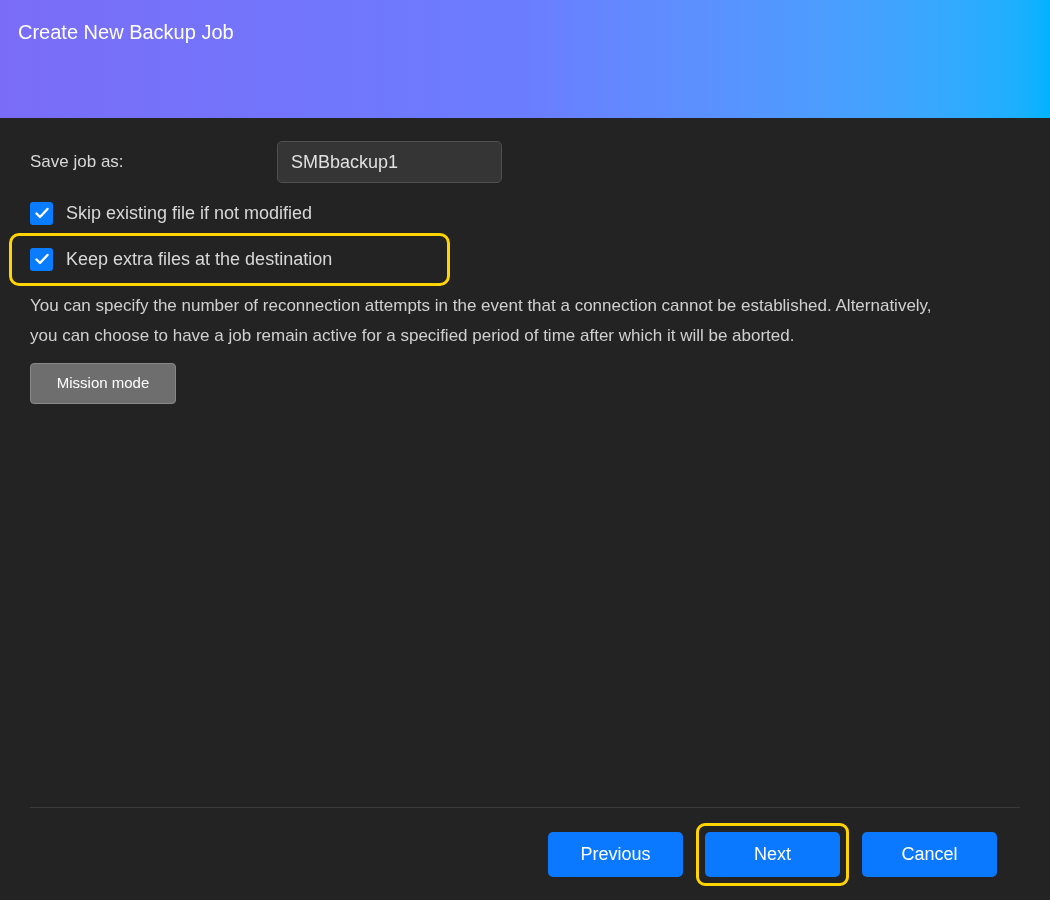 This screenshot has width=1050, height=900. Describe the element at coordinates (77, 162) in the screenshot. I see `field-label: Save job as:` at that location.